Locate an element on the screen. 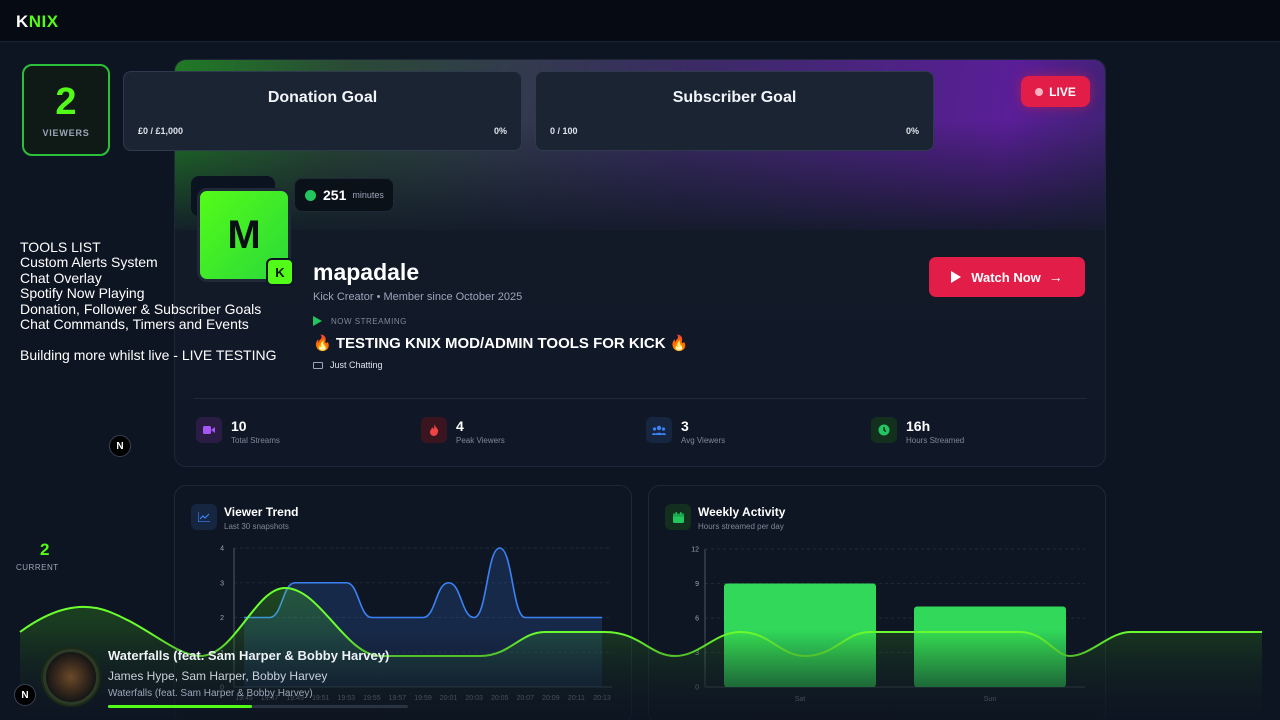 The image size is (1280, 720). subscriber-goal-widget: Subscriber Goal 0 / 100 0% is located at coordinates (734, 111).